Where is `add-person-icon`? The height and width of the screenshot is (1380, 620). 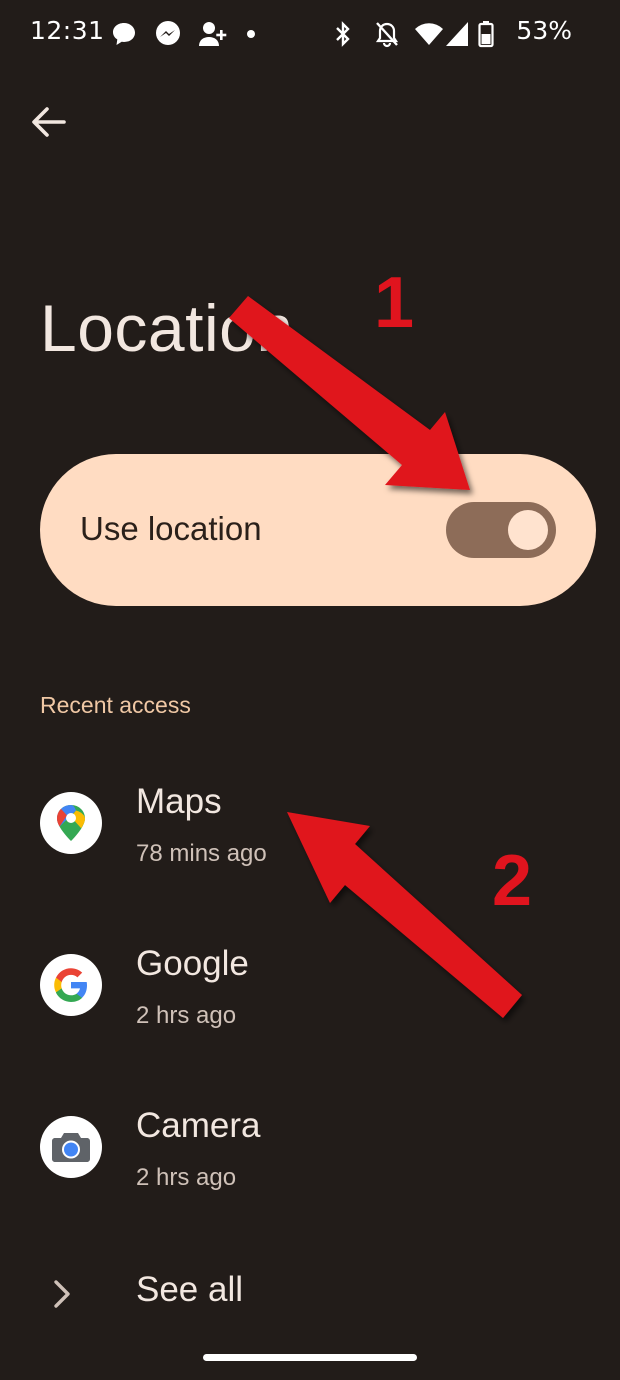 add-person-icon is located at coordinates (213, 34).